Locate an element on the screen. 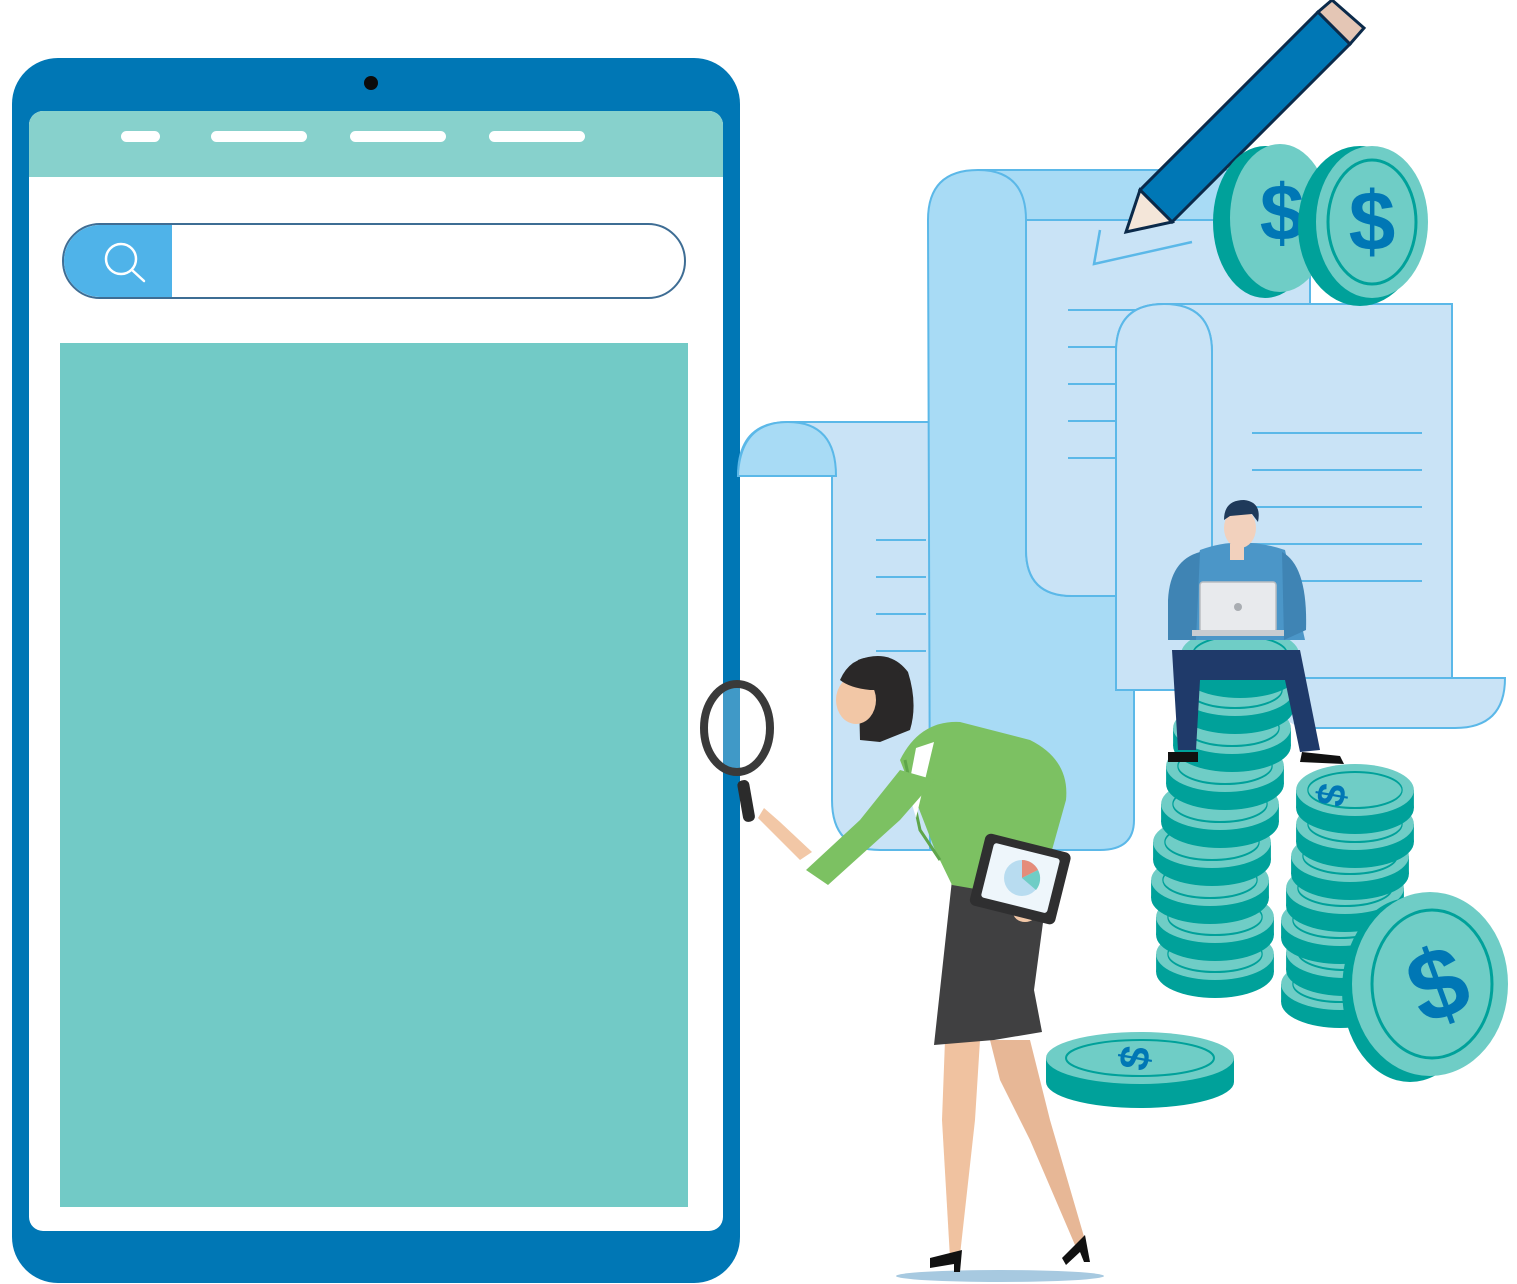  coin-standing-large: $ is located at coordinates (1425, 987).